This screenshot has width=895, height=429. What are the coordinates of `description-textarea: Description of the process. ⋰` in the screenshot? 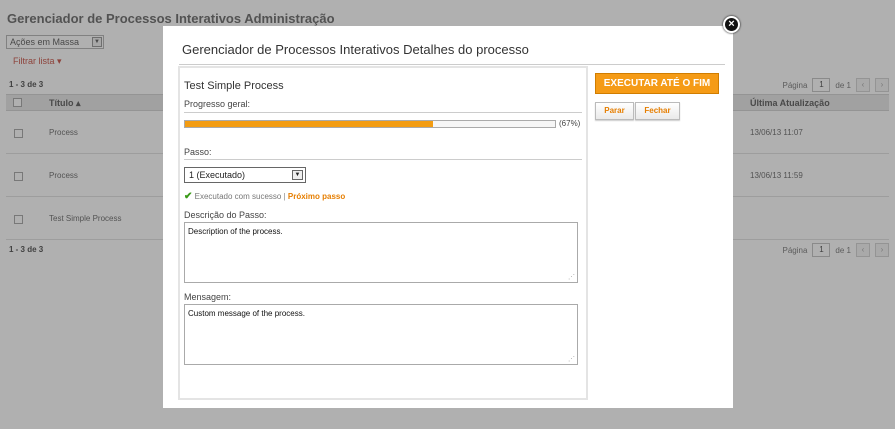 It's located at (381, 252).